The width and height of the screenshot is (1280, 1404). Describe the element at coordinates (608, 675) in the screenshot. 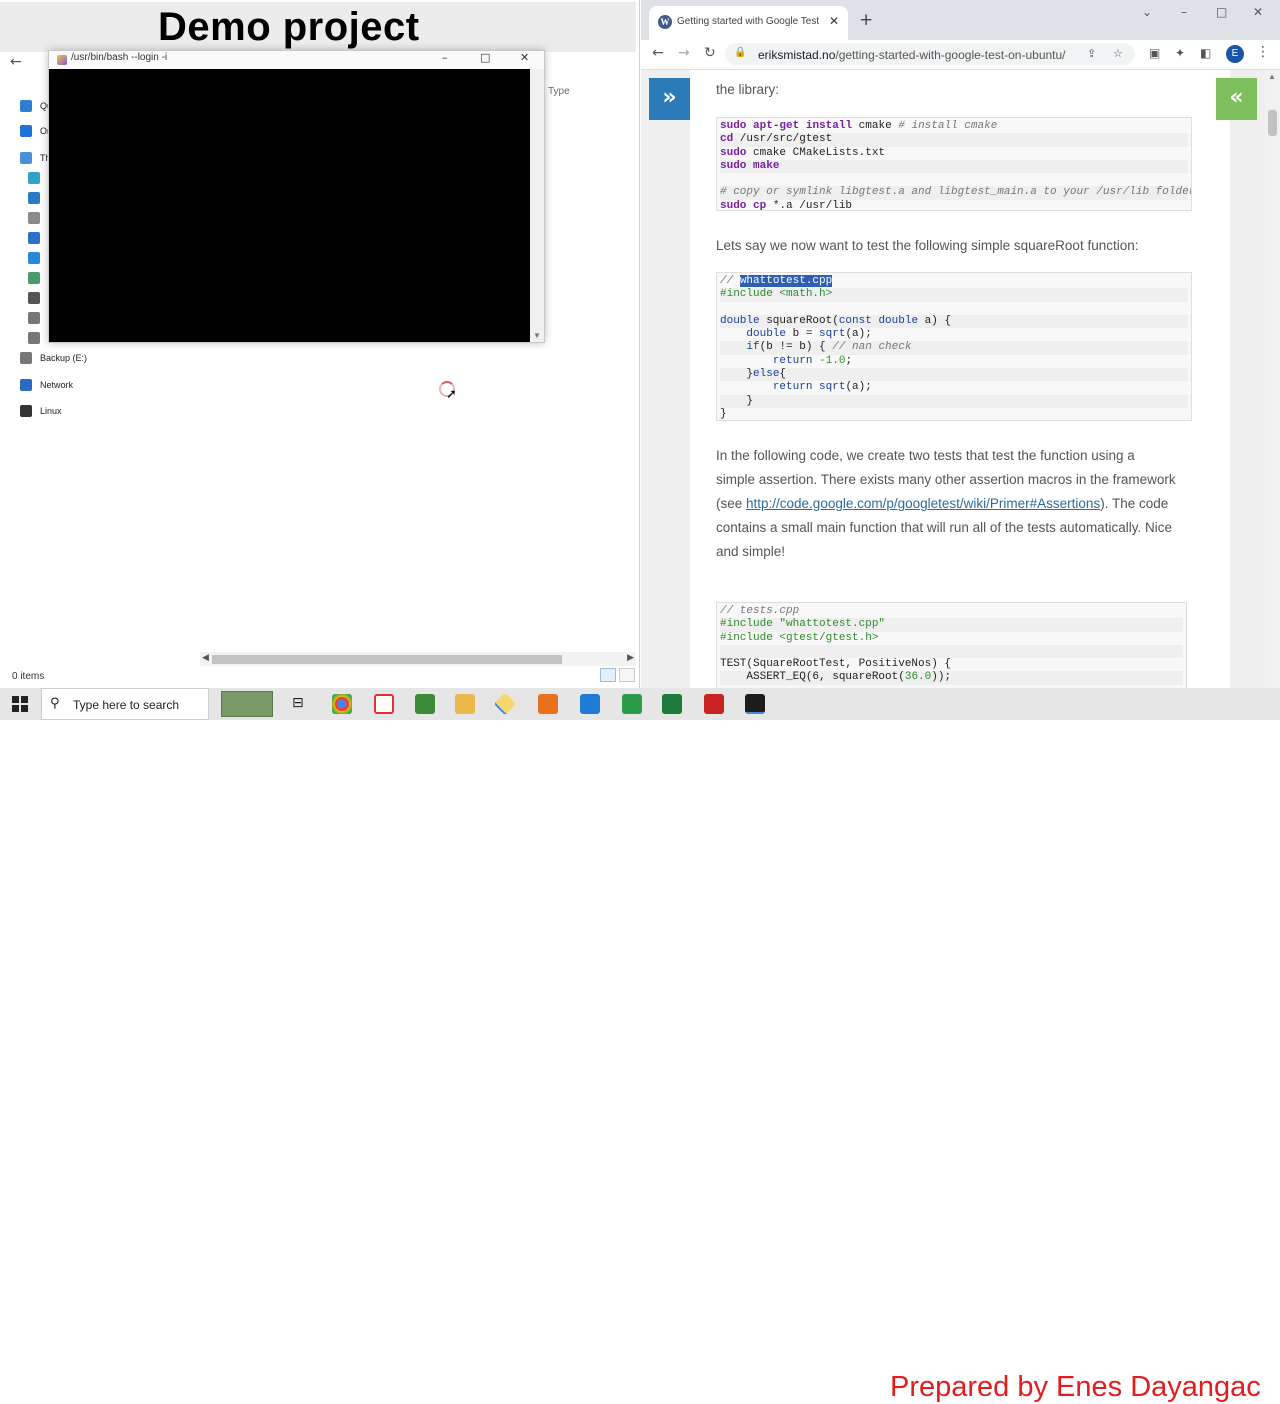

I see `details-view-icon` at that location.